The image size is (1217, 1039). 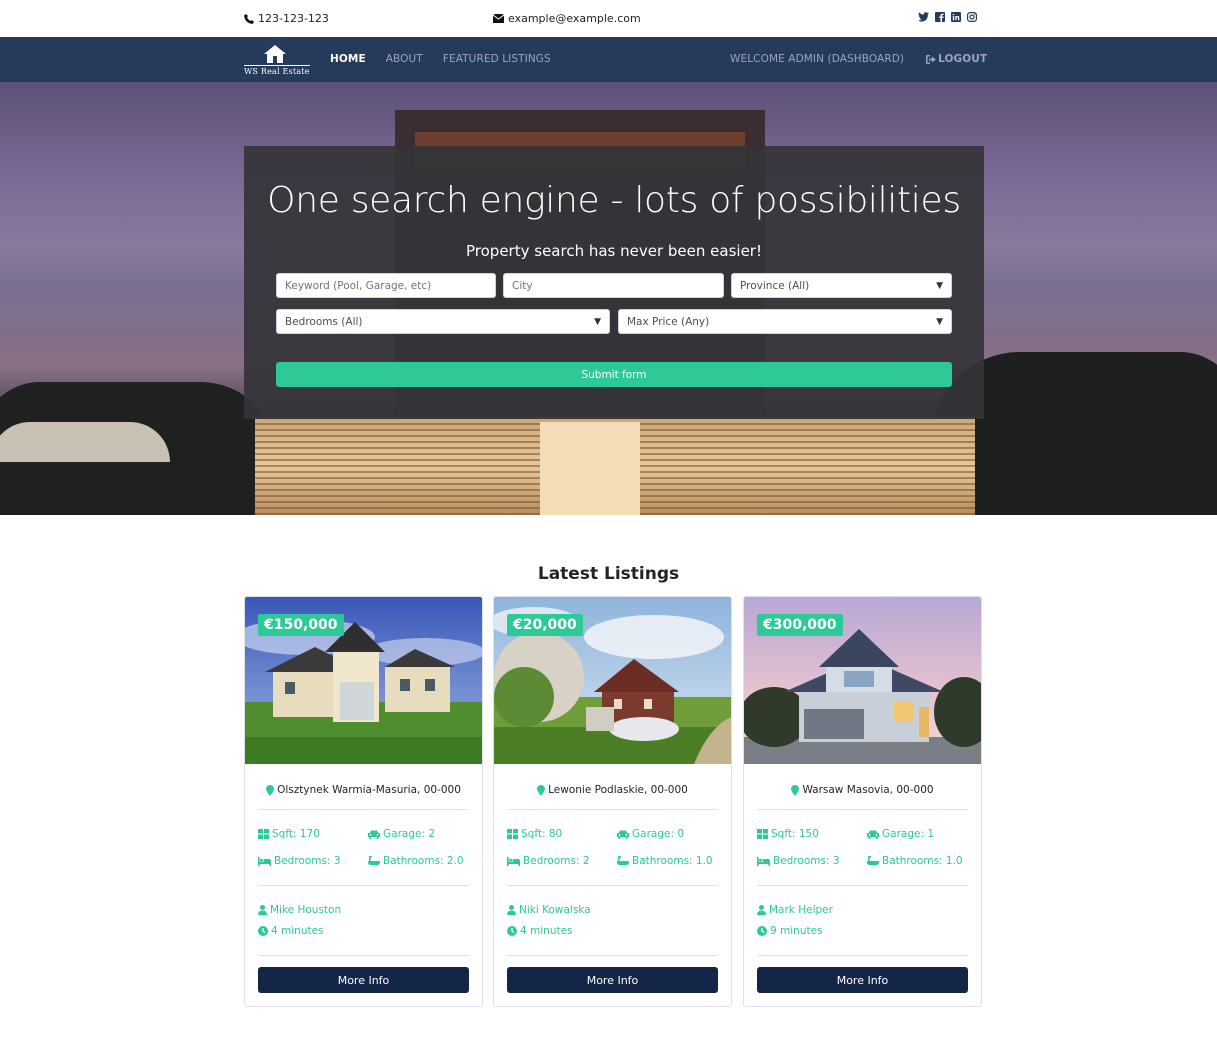 I want to click on city-input: City, so click(x=613, y=285).